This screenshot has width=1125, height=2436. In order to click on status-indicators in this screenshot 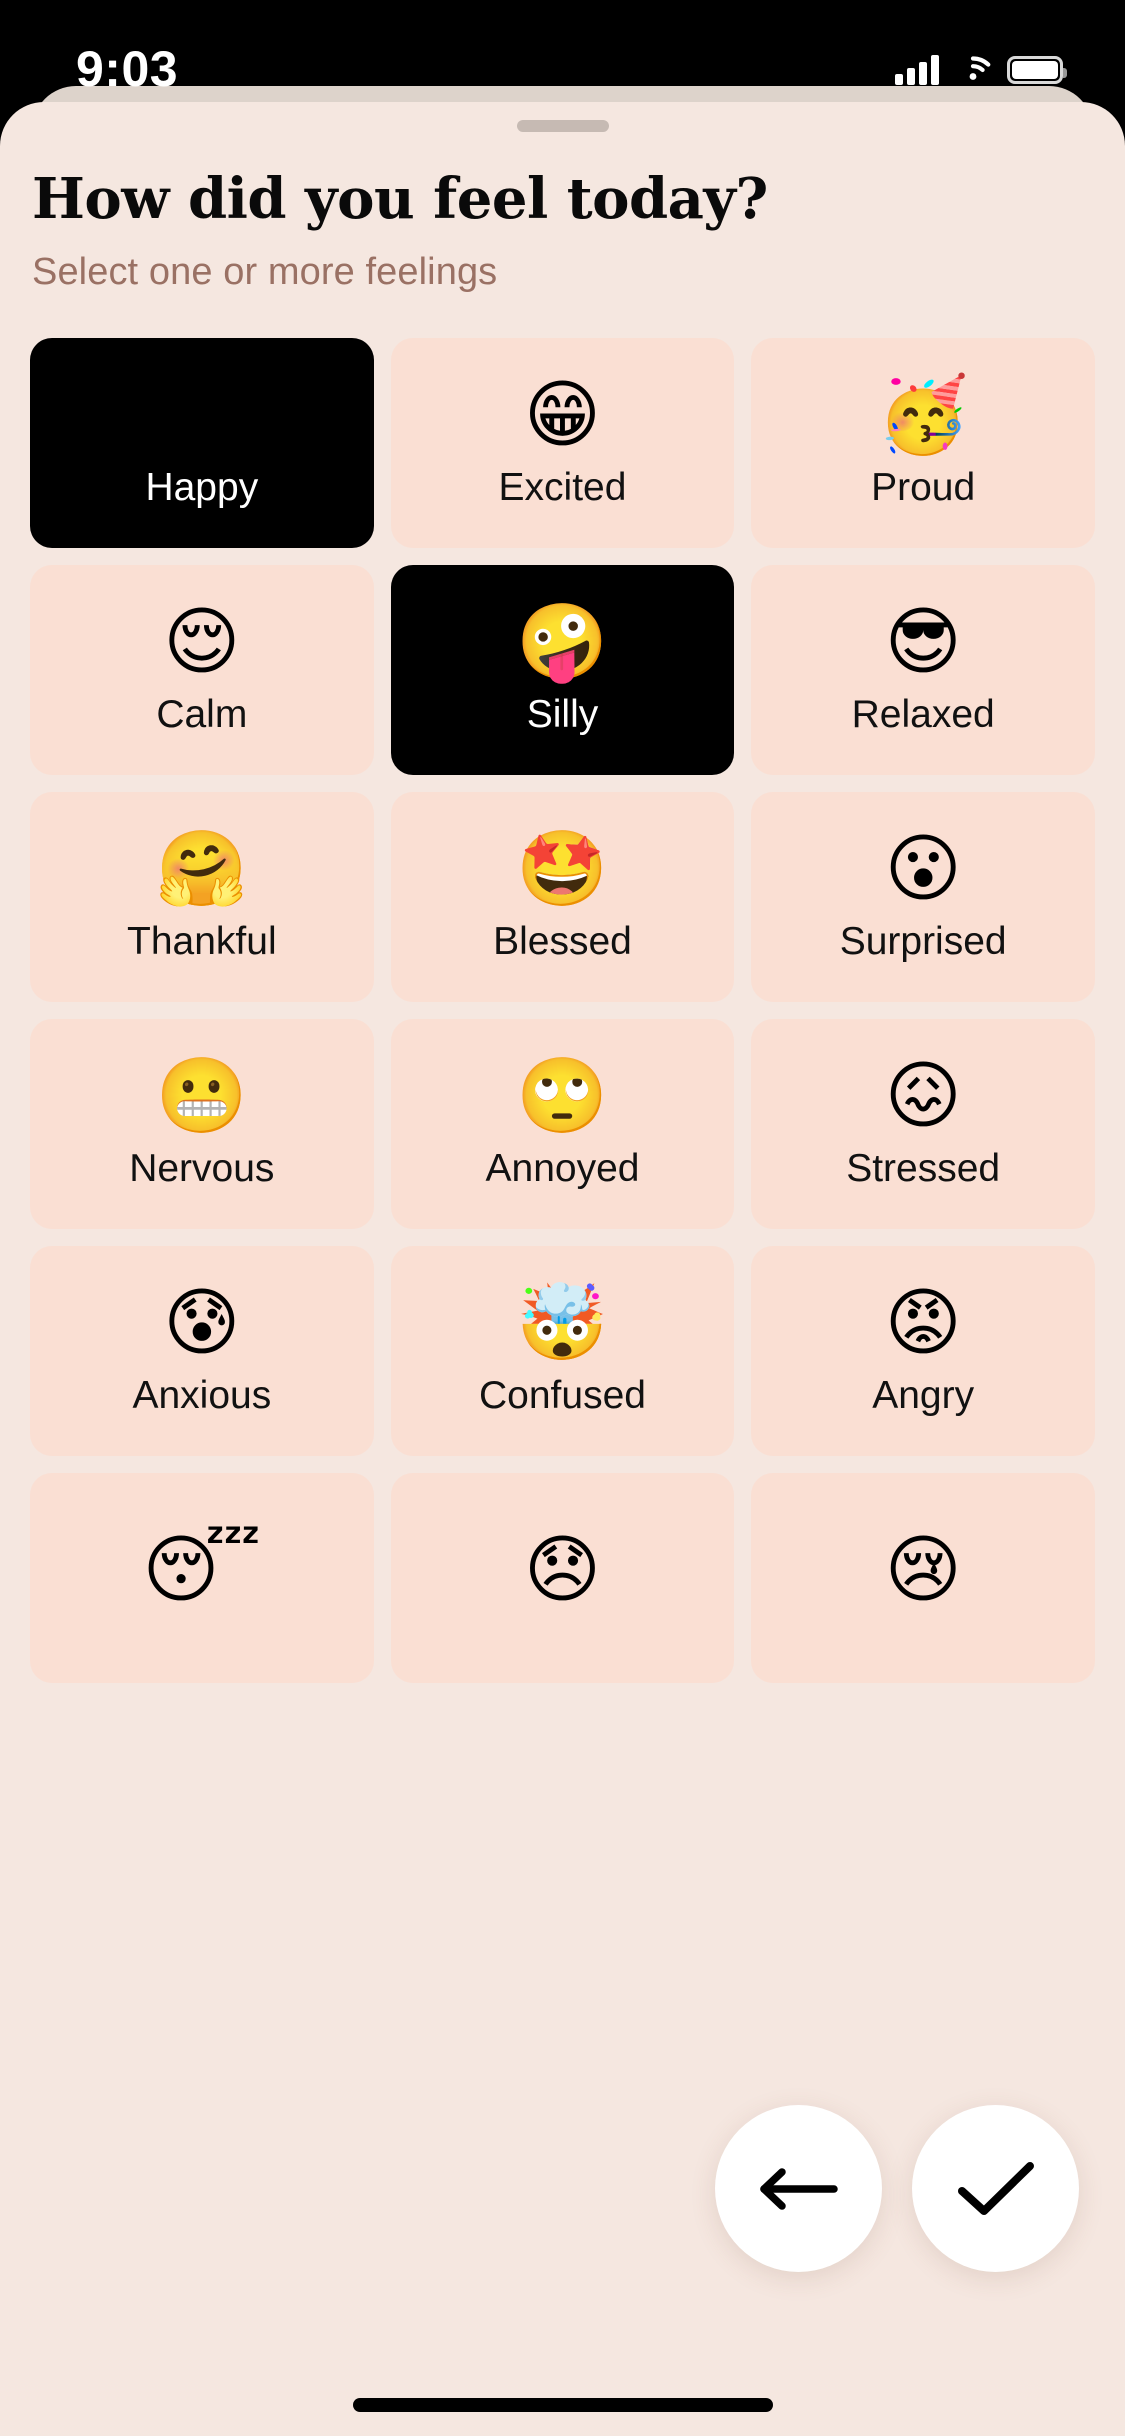, I will do `click(981, 70)`.